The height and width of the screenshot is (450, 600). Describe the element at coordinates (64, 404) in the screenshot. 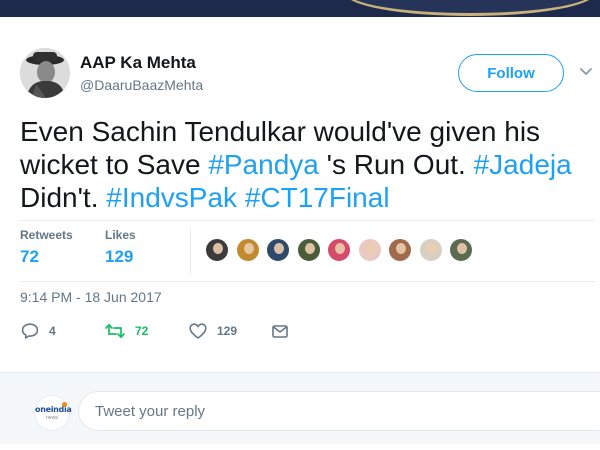

I see `brand-dot-icon` at that location.